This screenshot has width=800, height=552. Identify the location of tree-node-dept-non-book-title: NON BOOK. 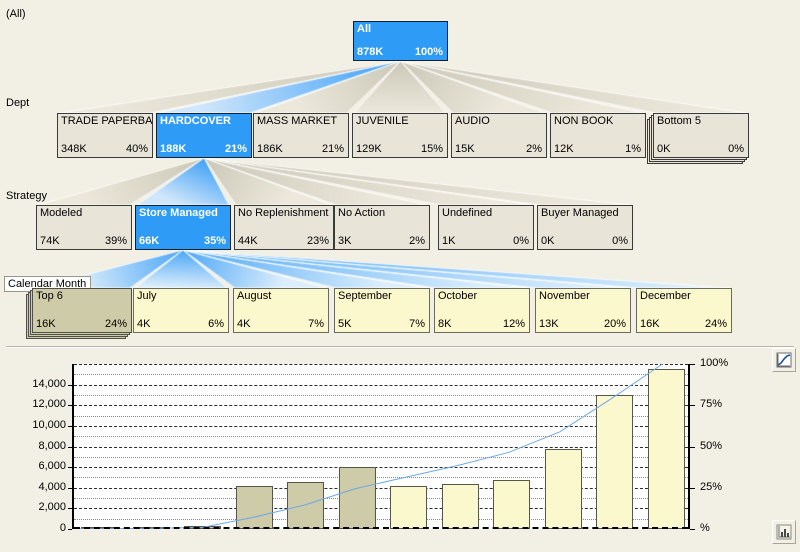
(584, 121).